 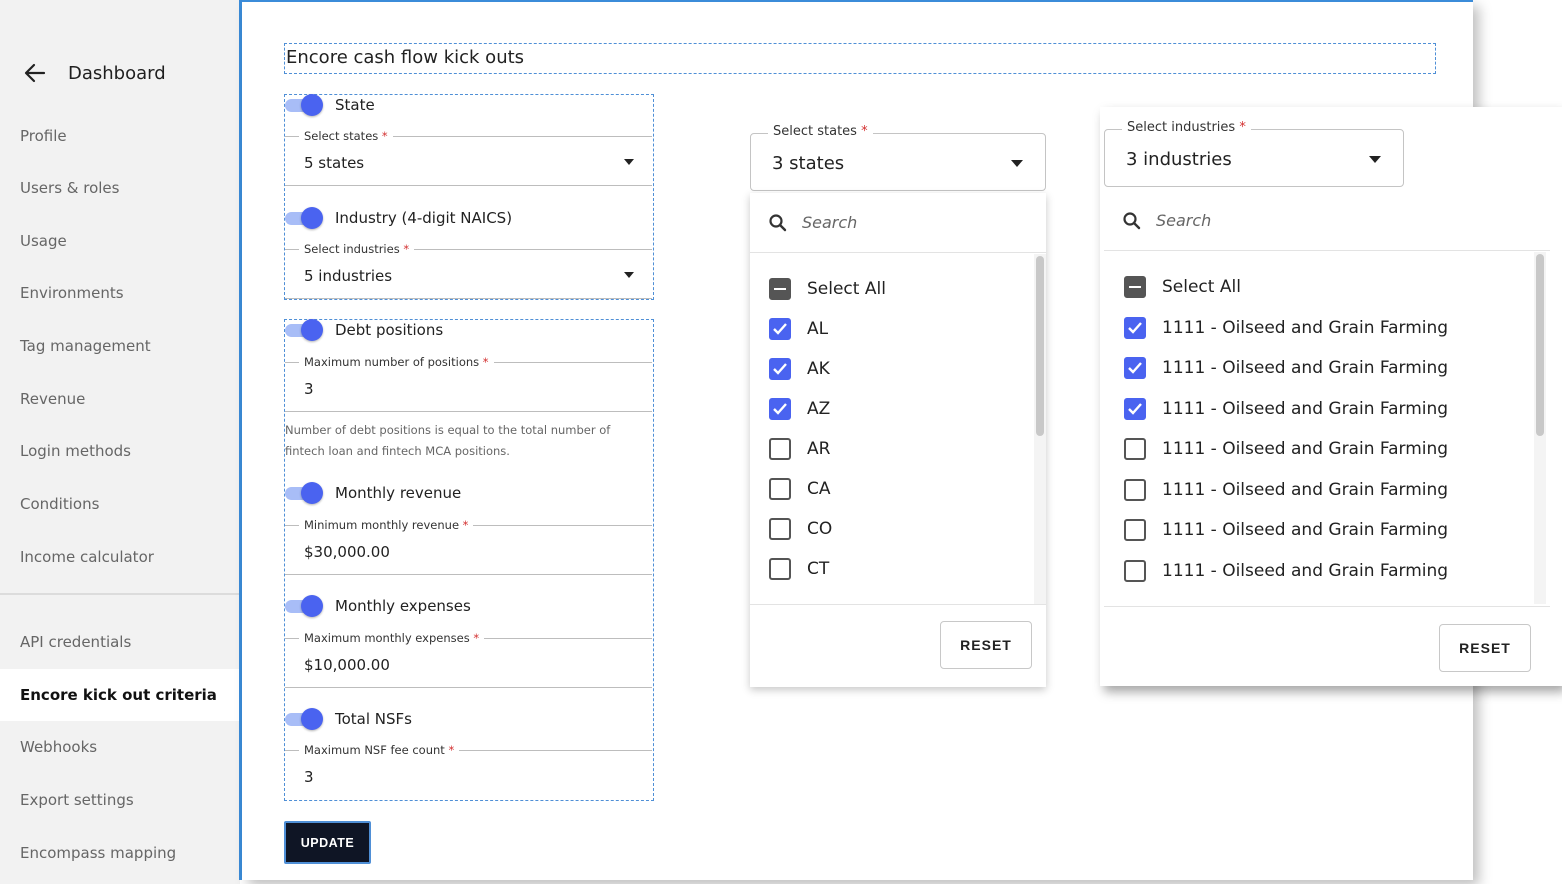 I want to click on industries-select-field: Select industries * 5 industries, so click(x=468, y=270).